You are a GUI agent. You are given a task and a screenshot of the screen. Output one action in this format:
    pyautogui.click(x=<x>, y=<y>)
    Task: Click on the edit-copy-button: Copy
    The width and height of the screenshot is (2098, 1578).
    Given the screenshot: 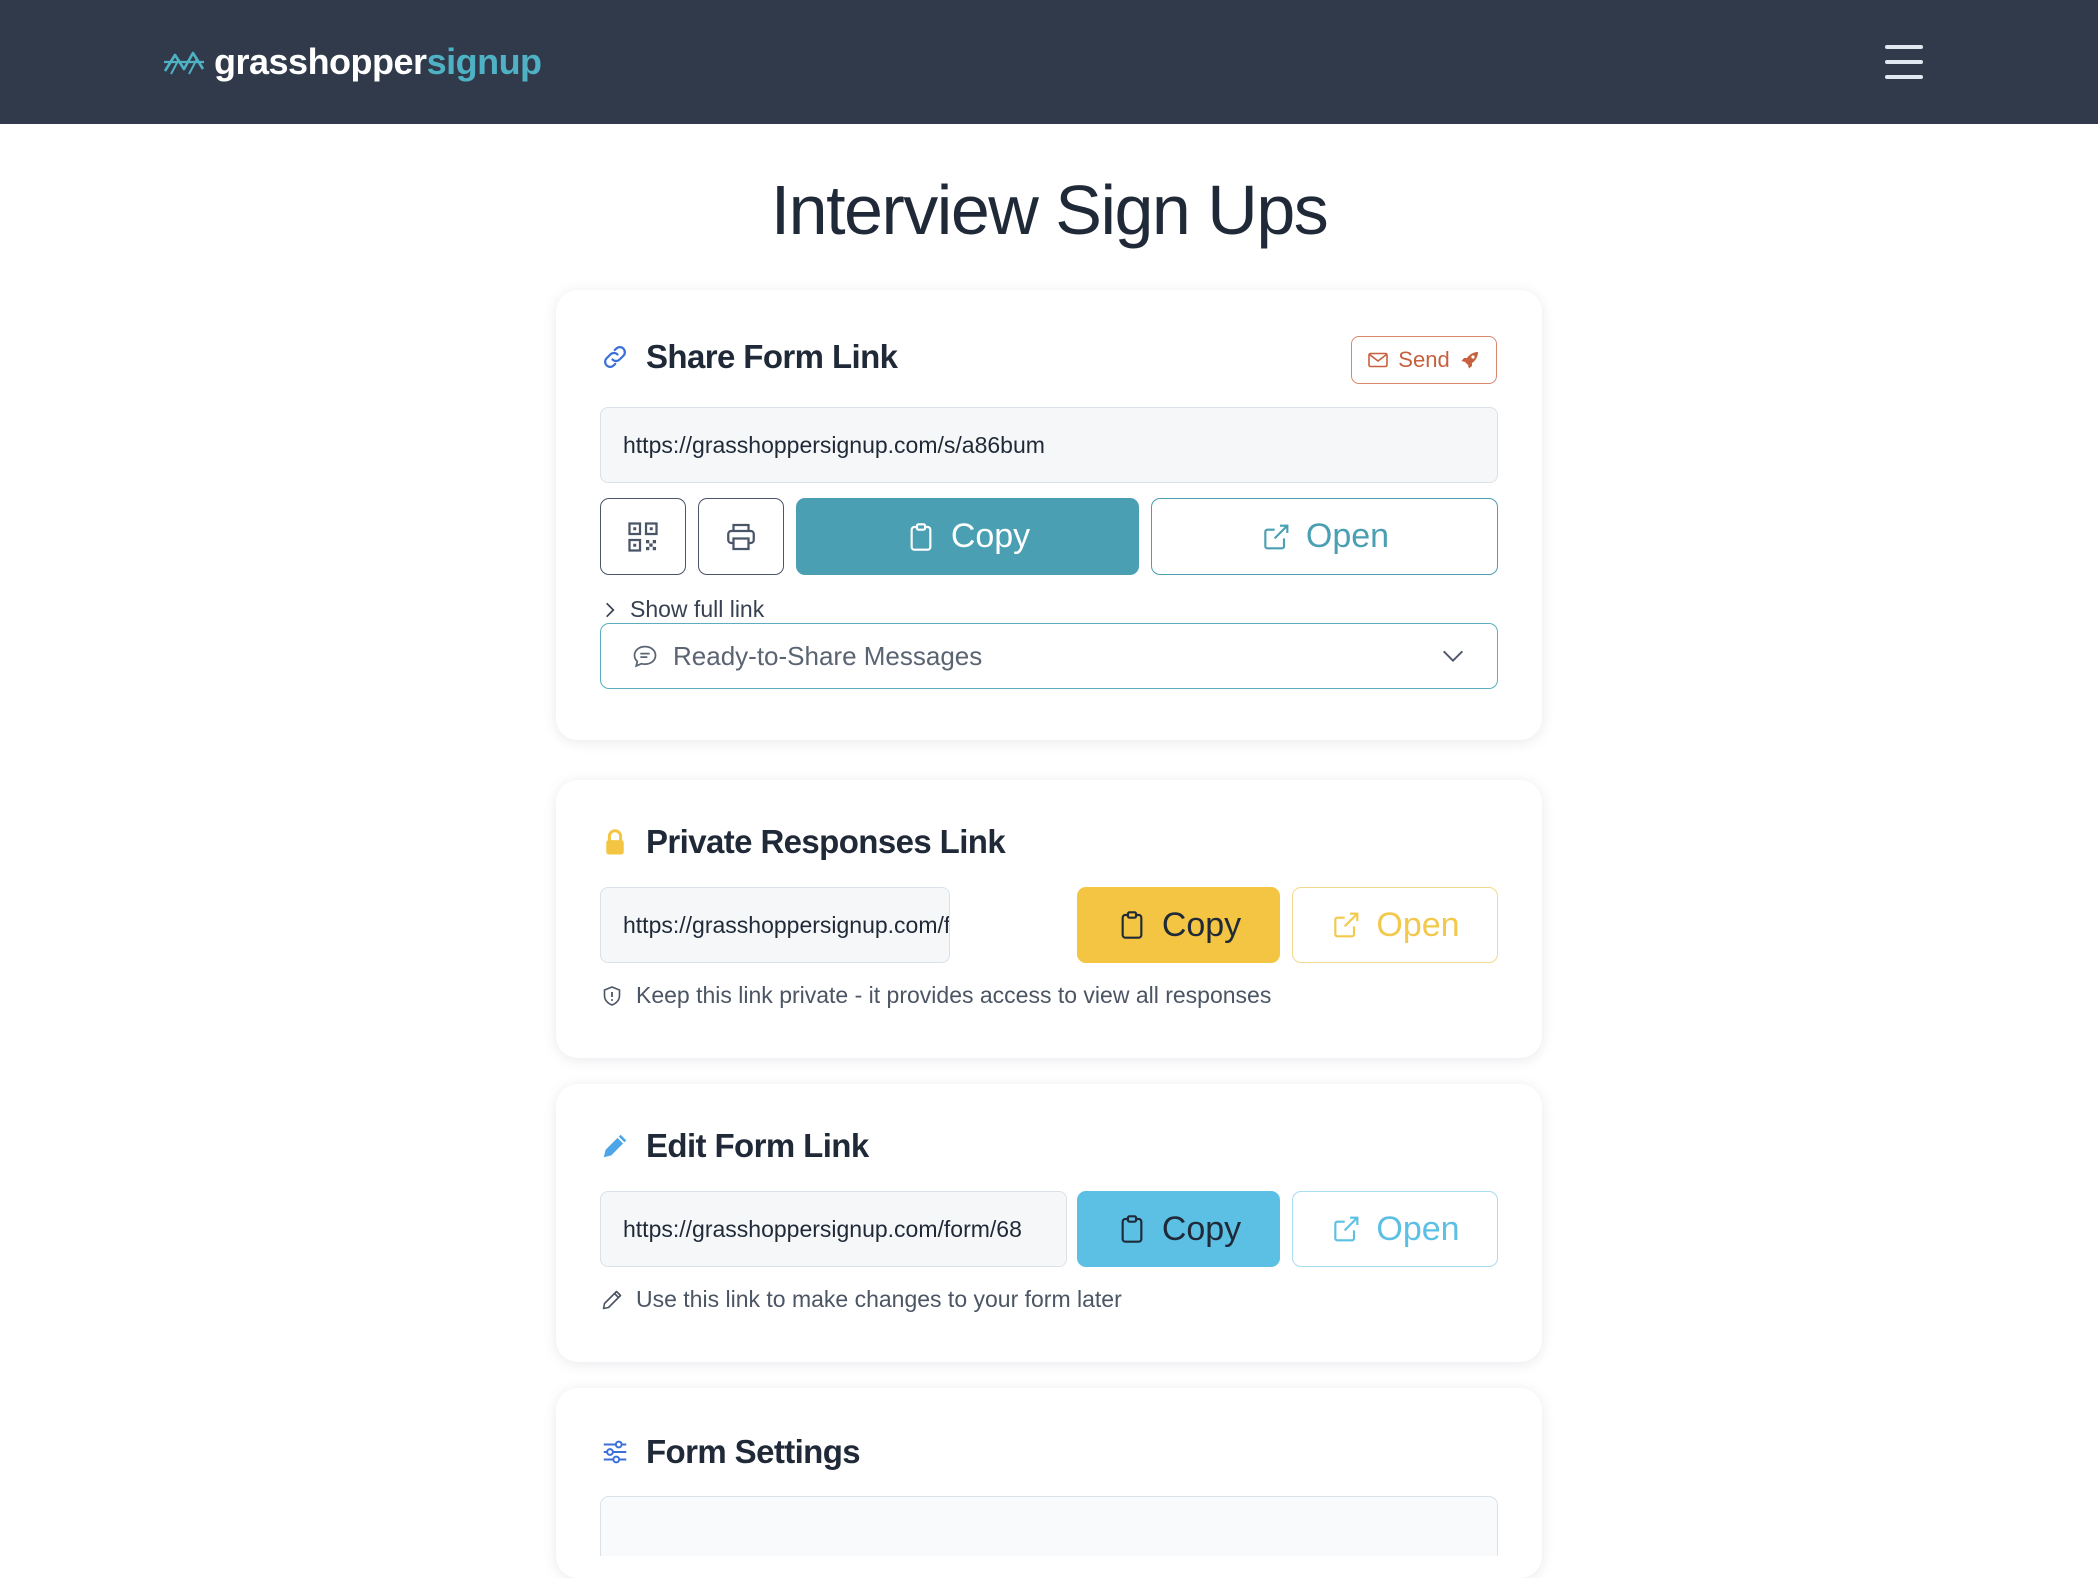 What is the action you would take?
    pyautogui.click(x=1178, y=1229)
    